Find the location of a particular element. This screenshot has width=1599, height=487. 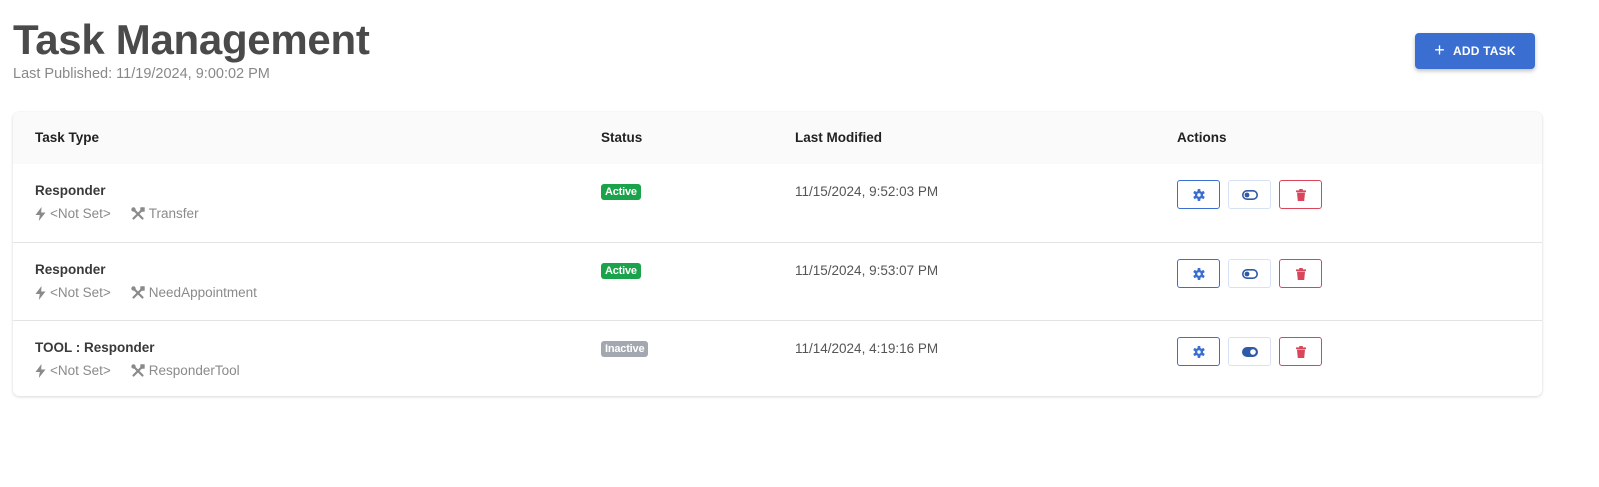

last-modified-value: 11/15/2024, 9:52:03 PM is located at coordinates (867, 191).